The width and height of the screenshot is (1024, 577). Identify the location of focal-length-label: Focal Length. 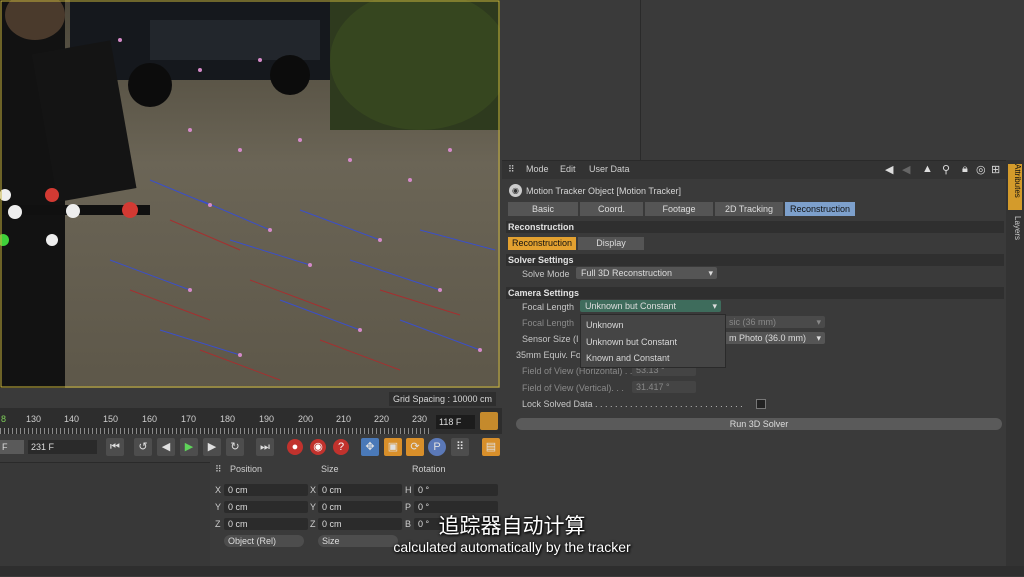
(548, 307).